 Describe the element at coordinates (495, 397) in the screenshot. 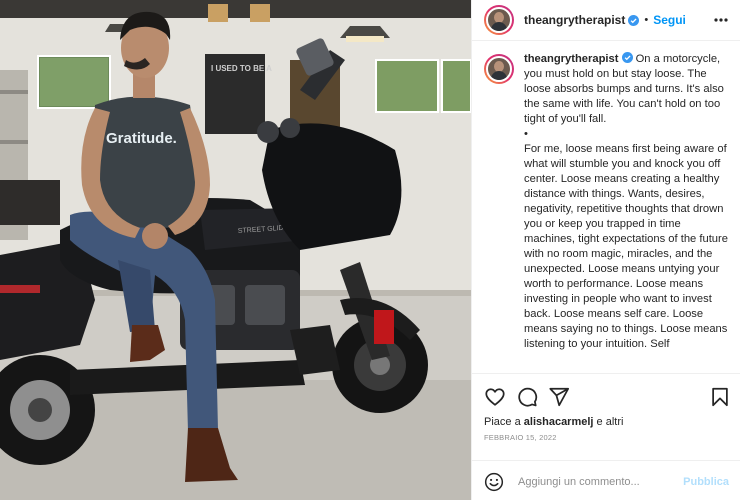

I see `like-heart-icon` at that location.